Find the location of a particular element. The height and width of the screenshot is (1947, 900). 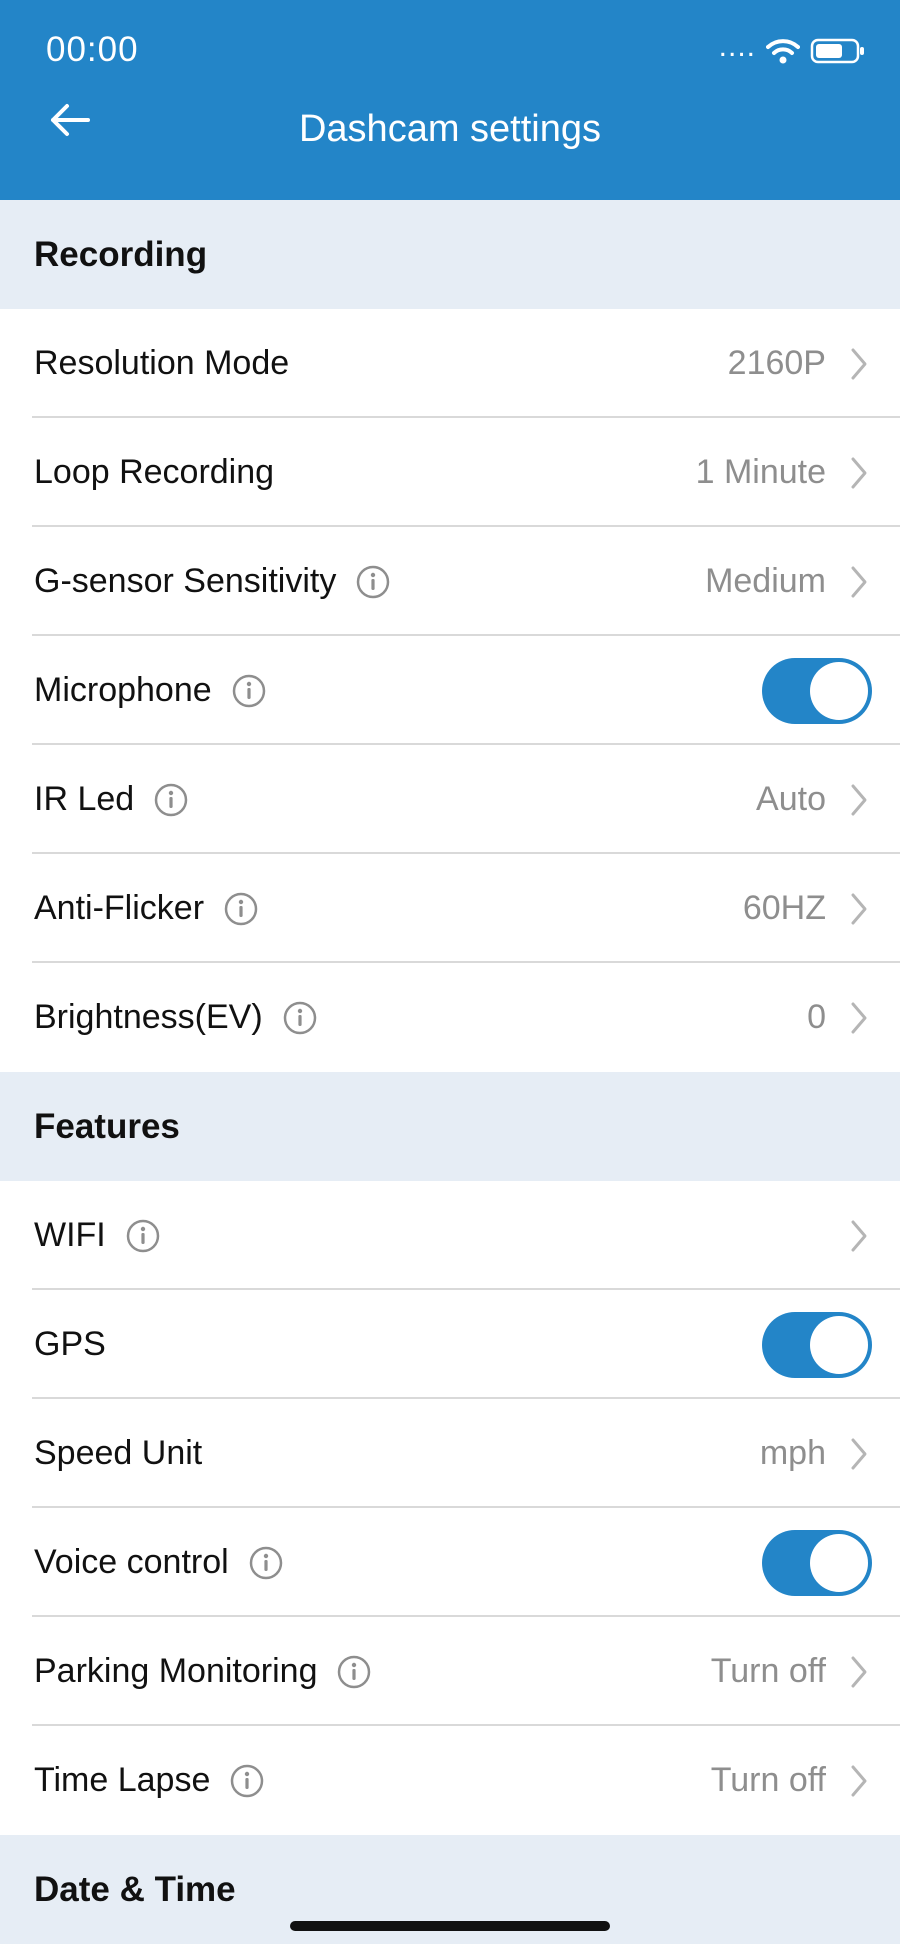

setting-label: Microphone is located at coordinates (123, 690).